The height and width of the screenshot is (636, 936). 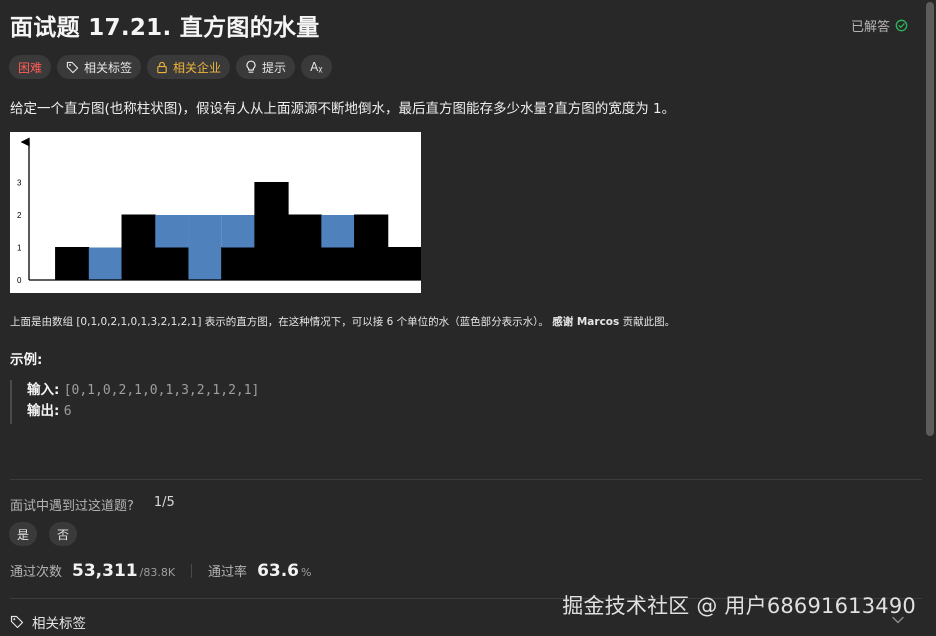 What do you see at coordinates (274, 67) in the screenshot?
I see `hint-label: 提示` at bounding box center [274, 67].